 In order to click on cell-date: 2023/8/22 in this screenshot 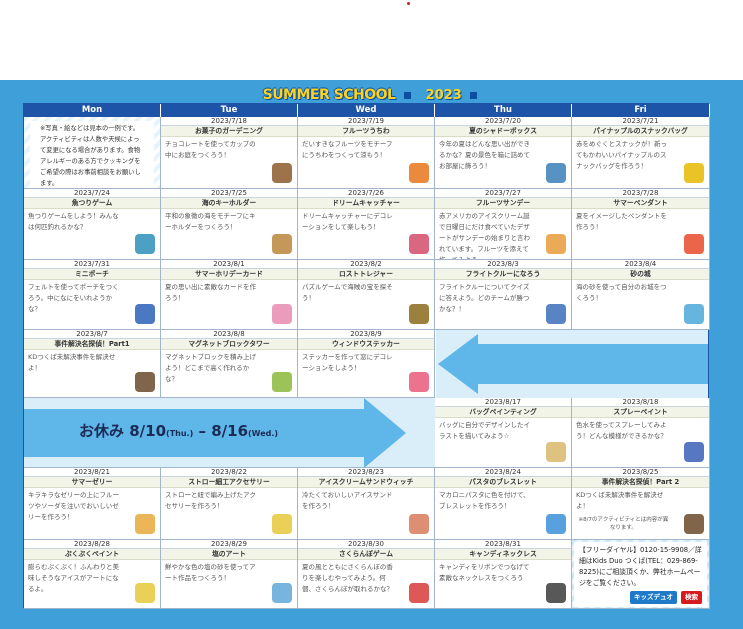, I will do `click(229, 472)`.